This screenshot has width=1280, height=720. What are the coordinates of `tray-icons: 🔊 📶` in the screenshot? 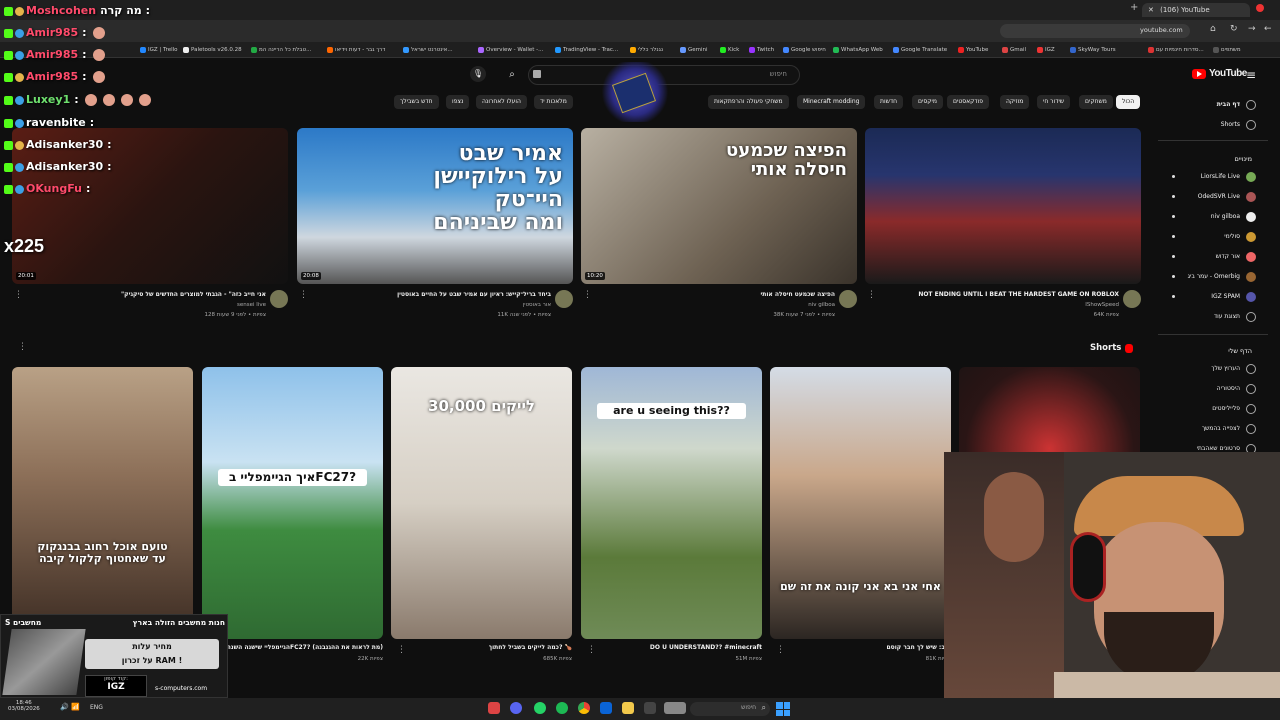 It's located at (70, 707).